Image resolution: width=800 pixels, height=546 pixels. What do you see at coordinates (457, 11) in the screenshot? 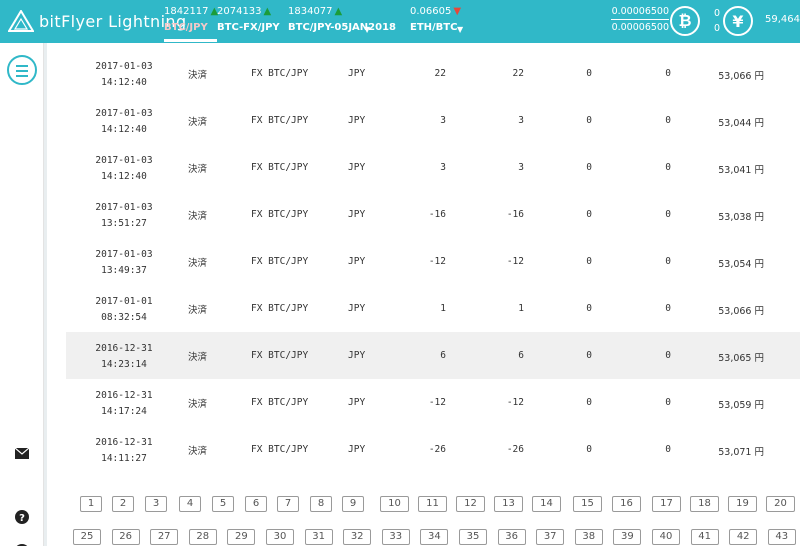
I see `arrow-down-icon: ▼` at bounding box center [457, 11].